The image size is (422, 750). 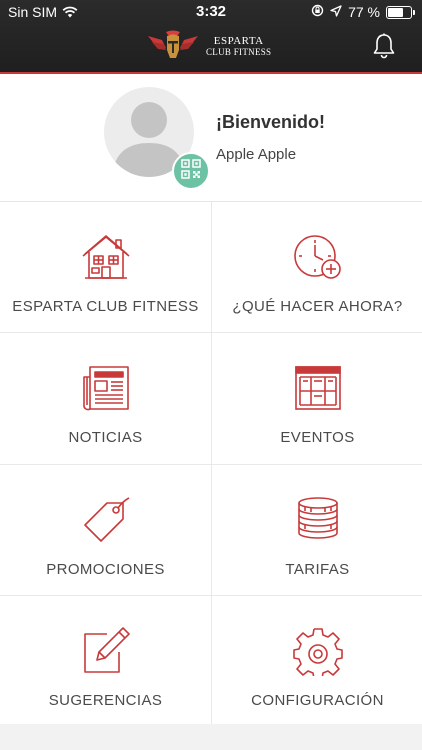 I want to click on app-header: Sin SIM 3:32 77 % ESPARTA CLUB FITNESS, so click(x=211, y=37).